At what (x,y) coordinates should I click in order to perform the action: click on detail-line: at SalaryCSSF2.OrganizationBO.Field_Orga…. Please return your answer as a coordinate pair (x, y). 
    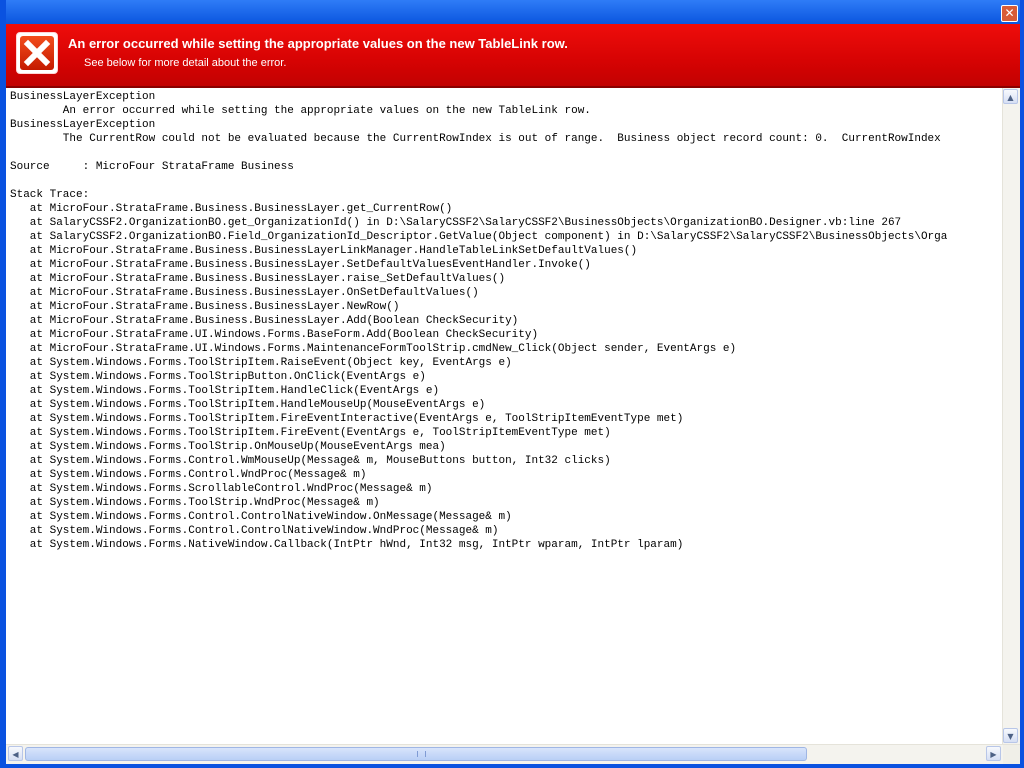
    Looking at the image, I should click on (479, 237).